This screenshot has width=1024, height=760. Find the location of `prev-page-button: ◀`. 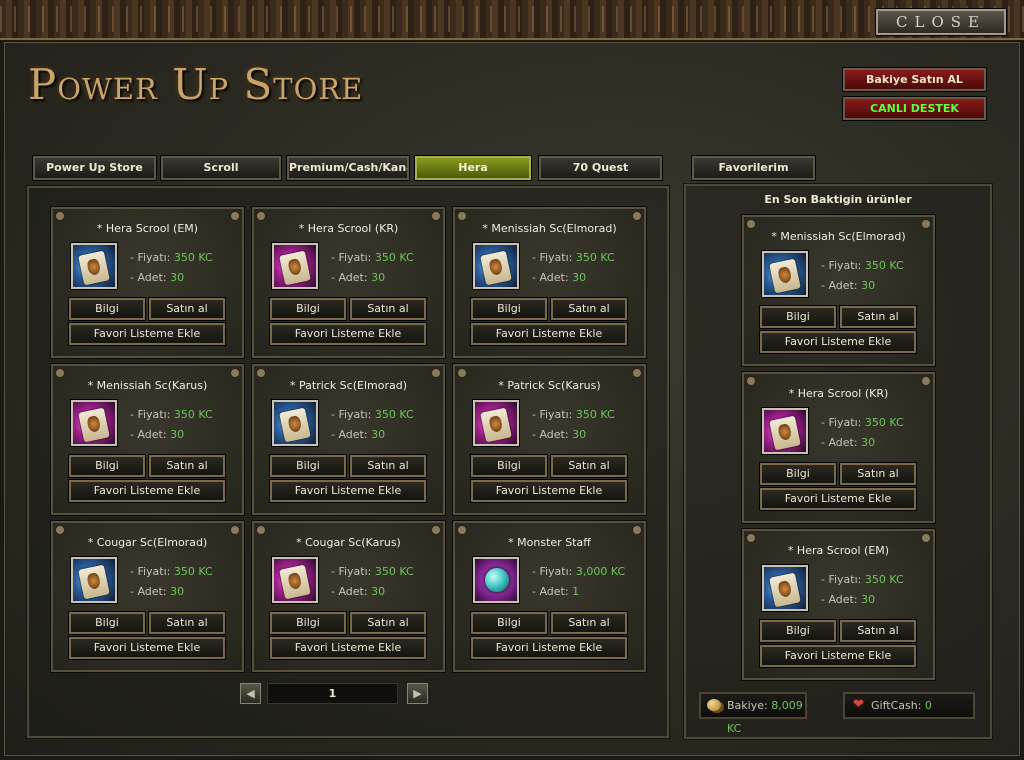

prev-page-button: ◀ is located at coordinates (250, 693).